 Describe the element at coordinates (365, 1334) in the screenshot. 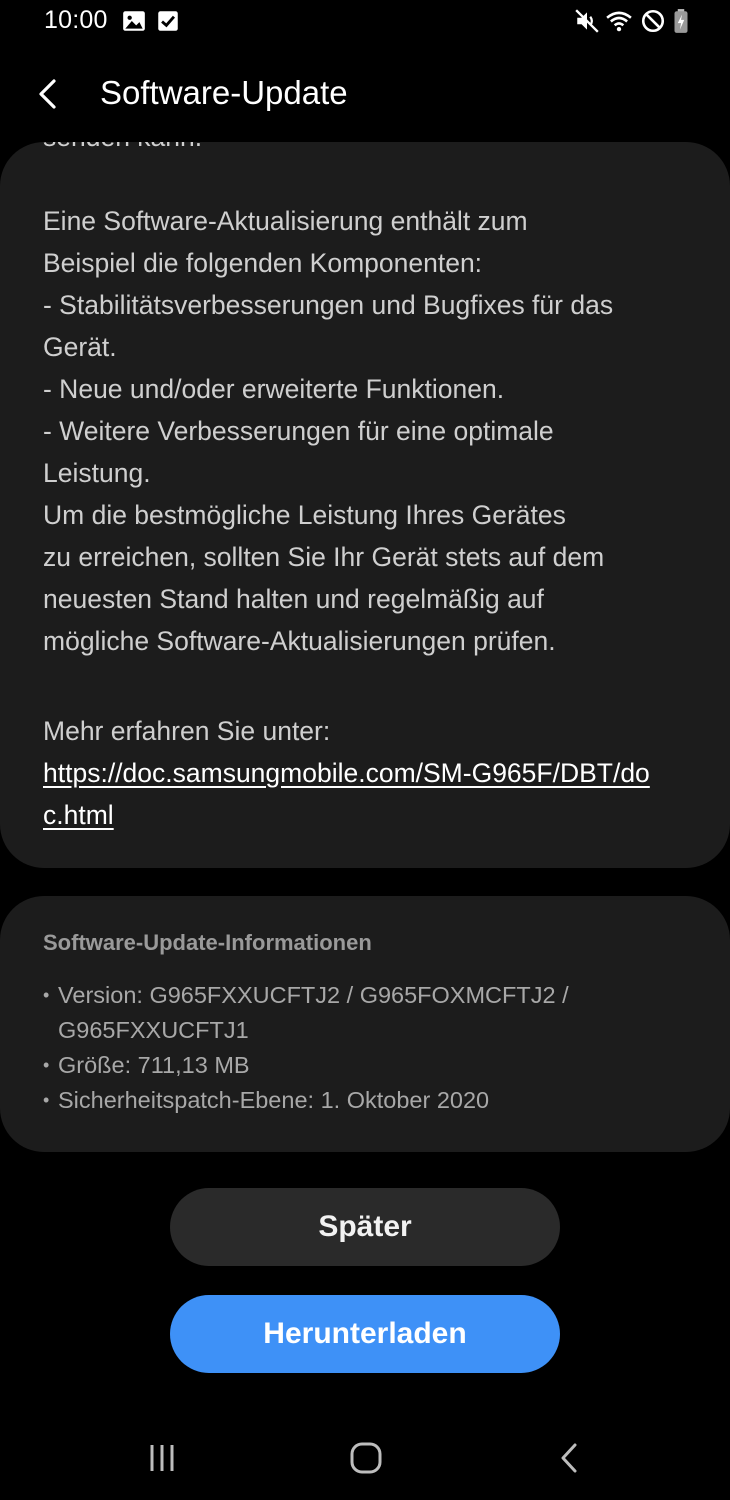

I see `download-button: Herunterladen` at that location.